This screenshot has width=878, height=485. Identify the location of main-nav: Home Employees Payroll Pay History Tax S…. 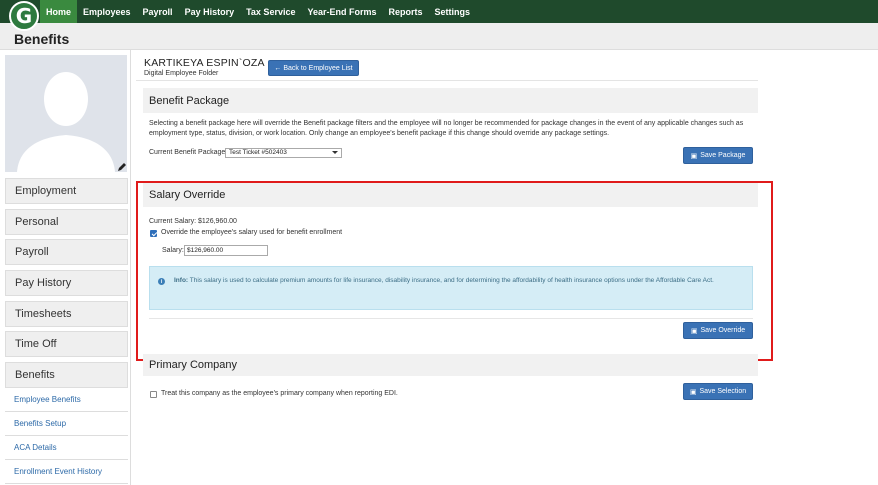
(258, 11).